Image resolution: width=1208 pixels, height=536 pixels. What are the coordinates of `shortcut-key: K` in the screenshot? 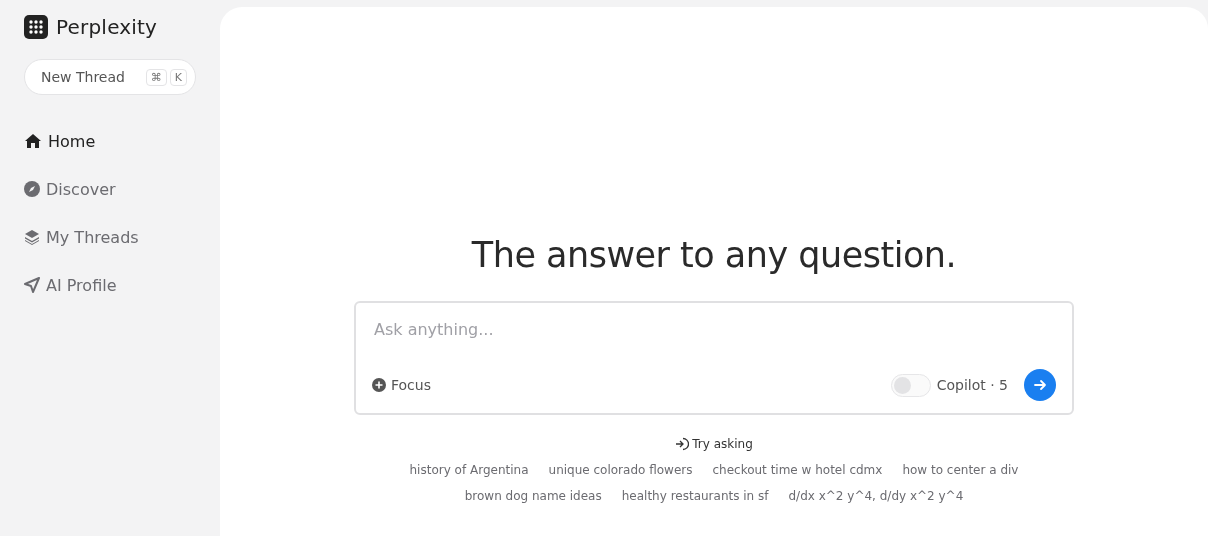 It's located at (178, 77).